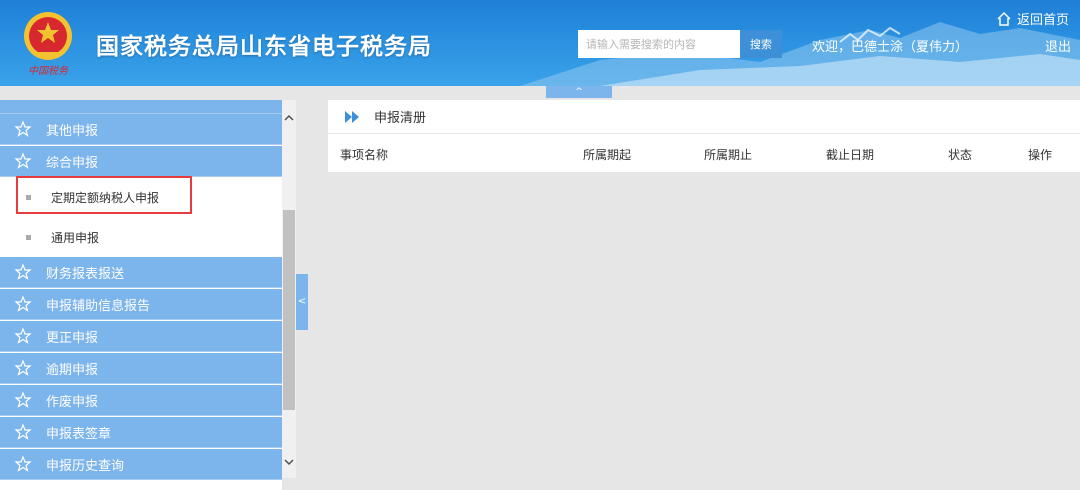 Image resolution: width=1080 pixels, height=490 pixels. Describe the element at coordinates (704, 117) in the screenshot. I see `panel-header: 申报清册` at that location.